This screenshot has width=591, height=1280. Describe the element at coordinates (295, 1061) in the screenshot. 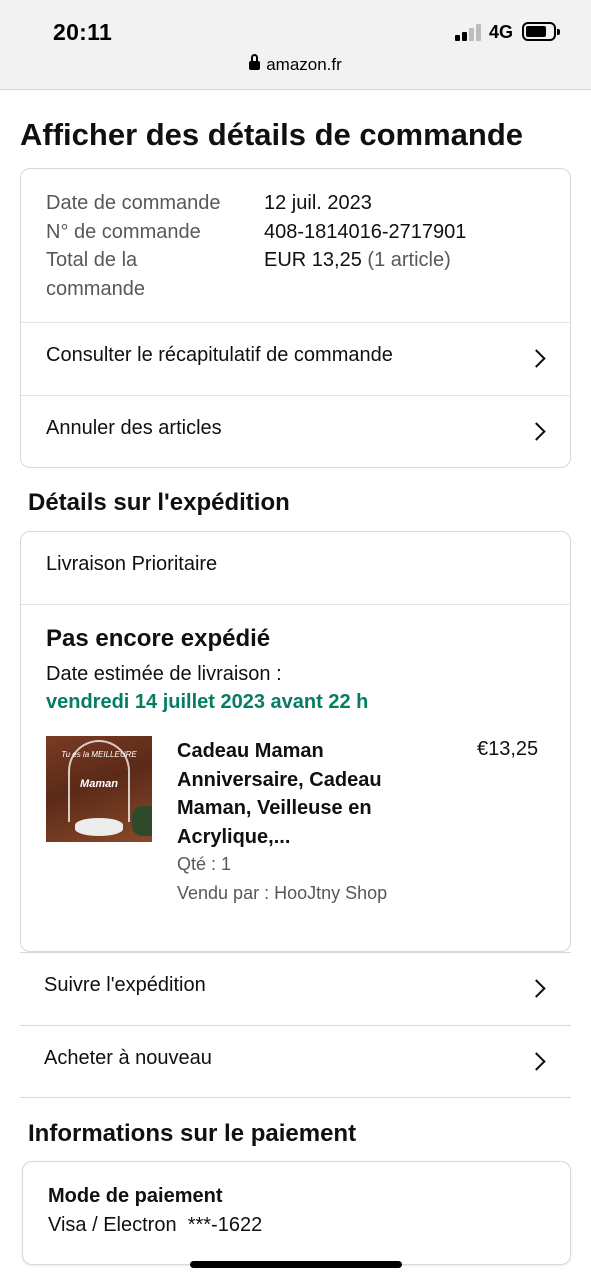

I see `buy-again-link: Acheter à nouveau` at that location.